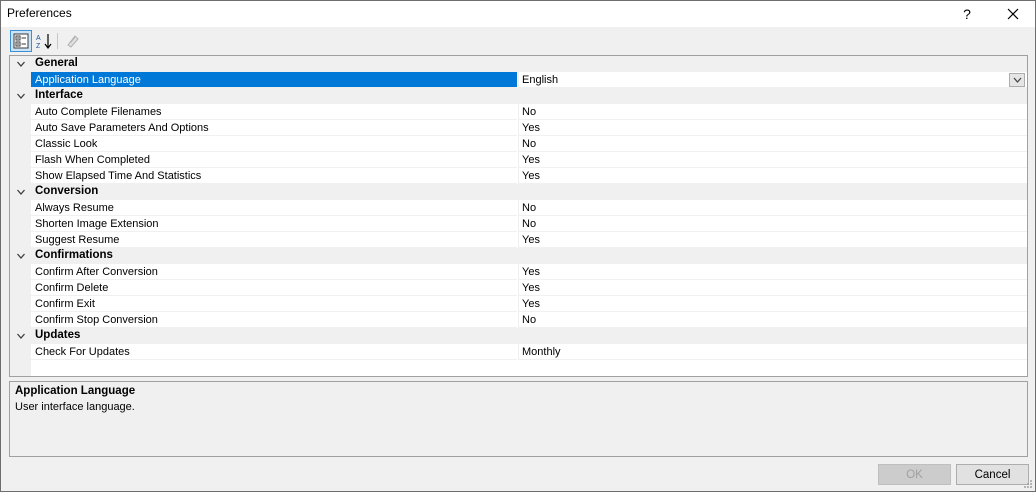 The width and height of the screenshot is (1036, 492). Describe the element at coordinates (519, 41) in the screenshot. I see `toolbar: A Z` at that location.